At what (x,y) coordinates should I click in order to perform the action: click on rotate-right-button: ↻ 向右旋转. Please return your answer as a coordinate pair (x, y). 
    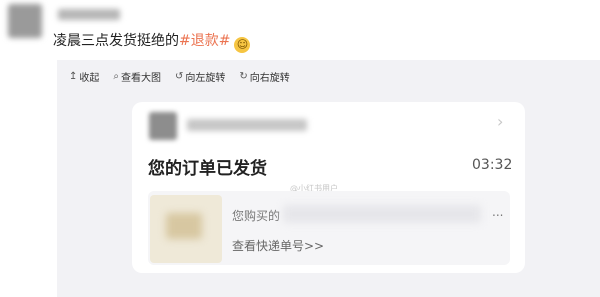
    Looking at the image, I should click on (264, 76).